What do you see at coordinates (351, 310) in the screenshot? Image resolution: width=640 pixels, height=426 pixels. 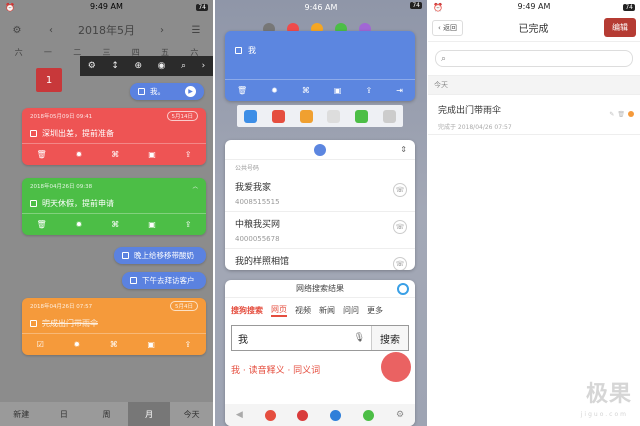 I see `tab-ask: 问问` at bounding box center [351, 310].